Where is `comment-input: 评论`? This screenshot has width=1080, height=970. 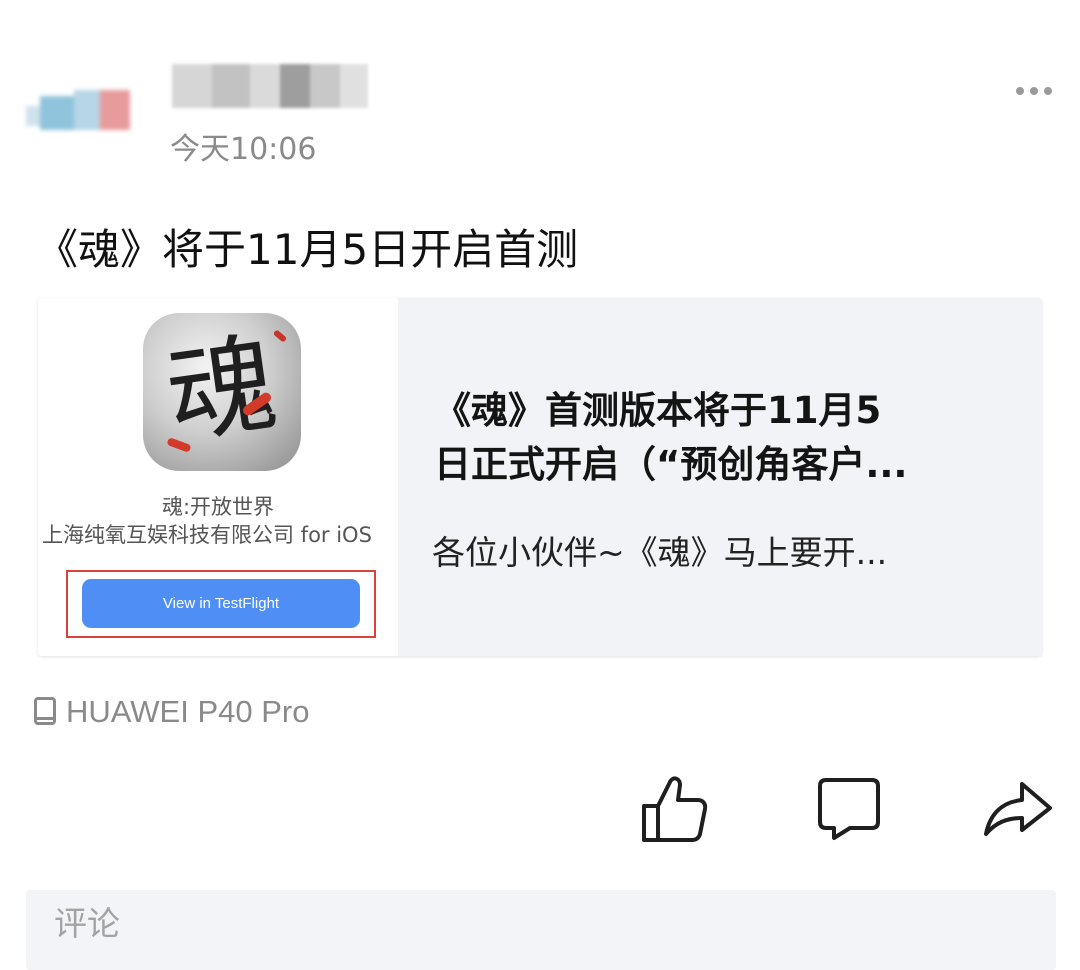
comment-input: 评论 is located at coordinates (541, 930).